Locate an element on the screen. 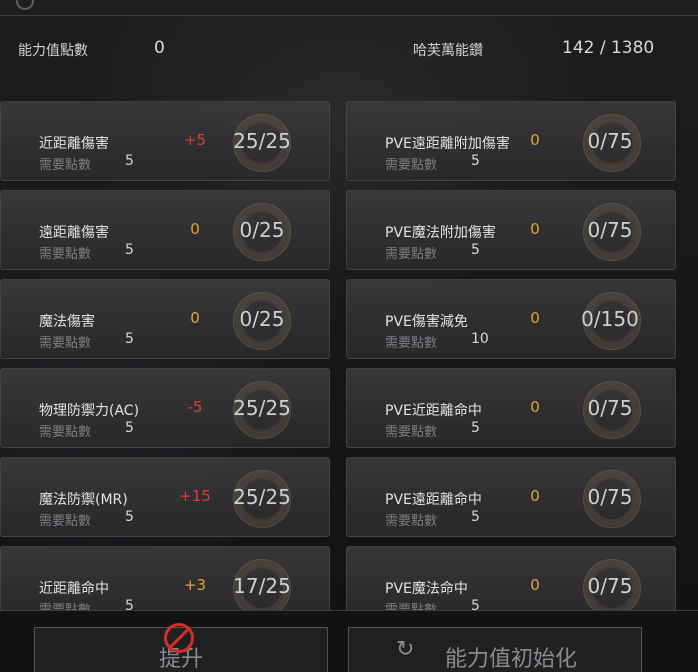 The height and width of the screenshot is (672, 698). stat-card: PVE魔法附加傷害 需要點數 5 0 0/75 is located at coordinates (511, 230).